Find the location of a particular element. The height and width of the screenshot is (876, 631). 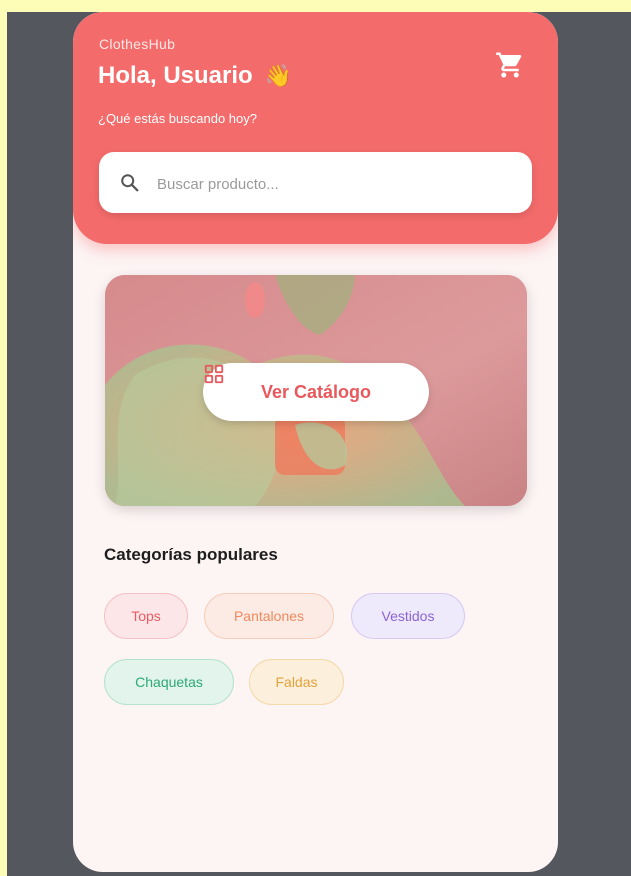

waving-hand-icon: 👋 is located at coordinates (278, 75).